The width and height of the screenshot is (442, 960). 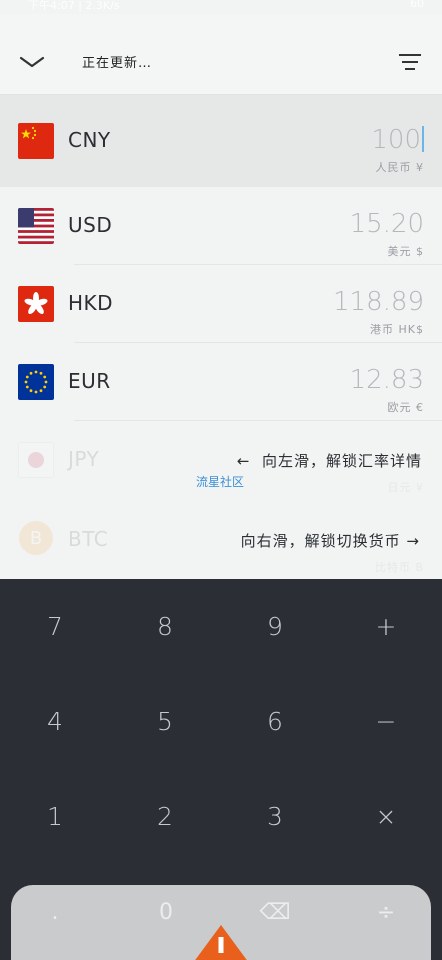 I want to click on amount-value: 118.89, so click(x=378, y=302).